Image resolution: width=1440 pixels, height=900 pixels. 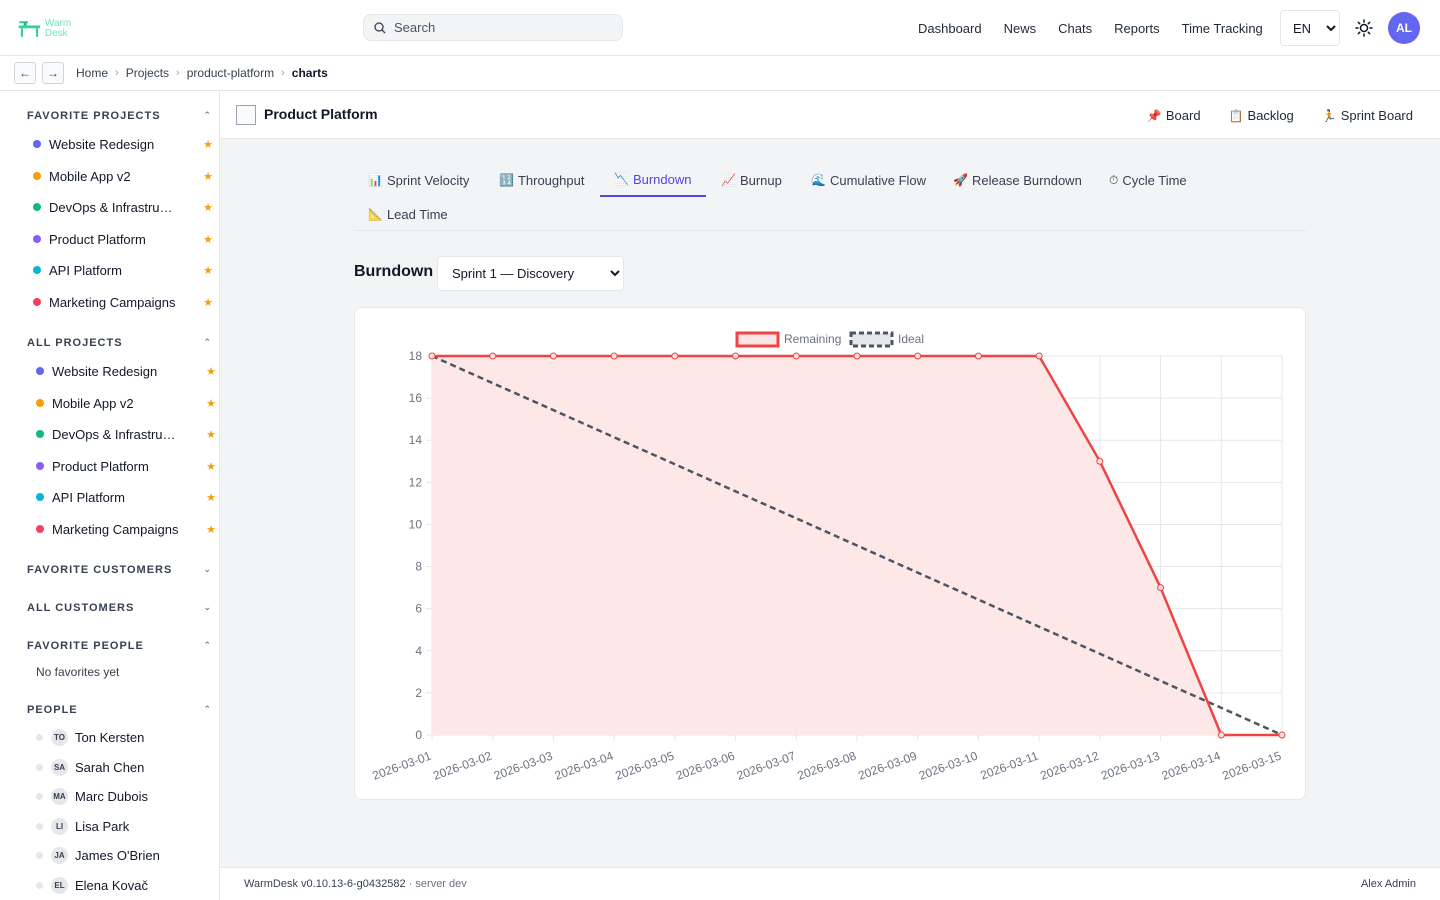 I want to click on sidebar-project: API Platform ★, so click(x=126, y=497).